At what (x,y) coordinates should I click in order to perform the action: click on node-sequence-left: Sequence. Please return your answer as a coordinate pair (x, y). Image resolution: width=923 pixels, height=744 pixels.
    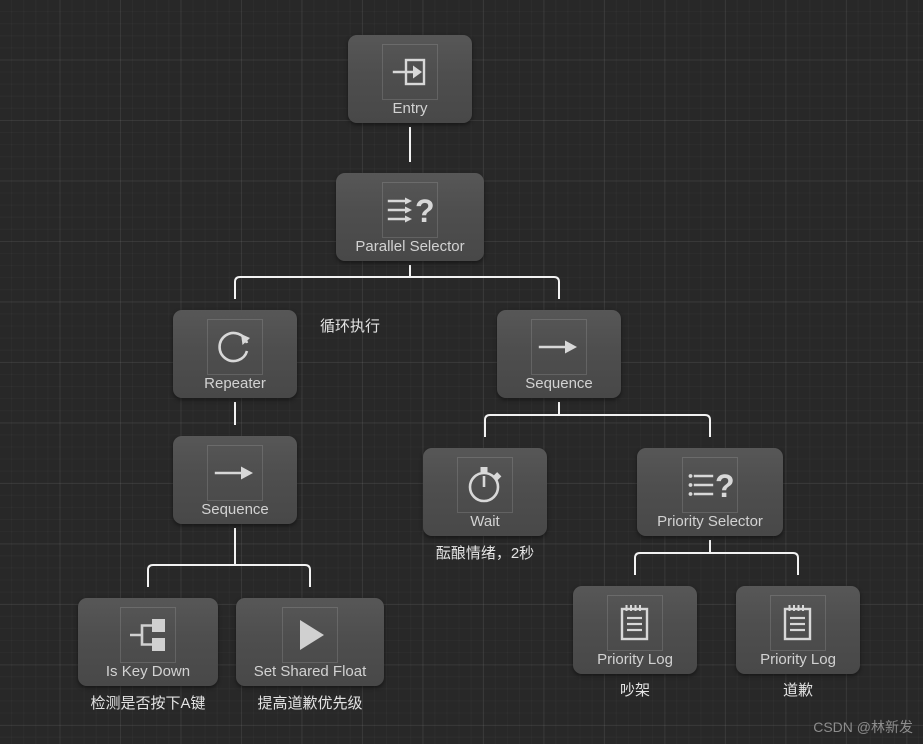
    Looking at the image, I should click on (235, 480).